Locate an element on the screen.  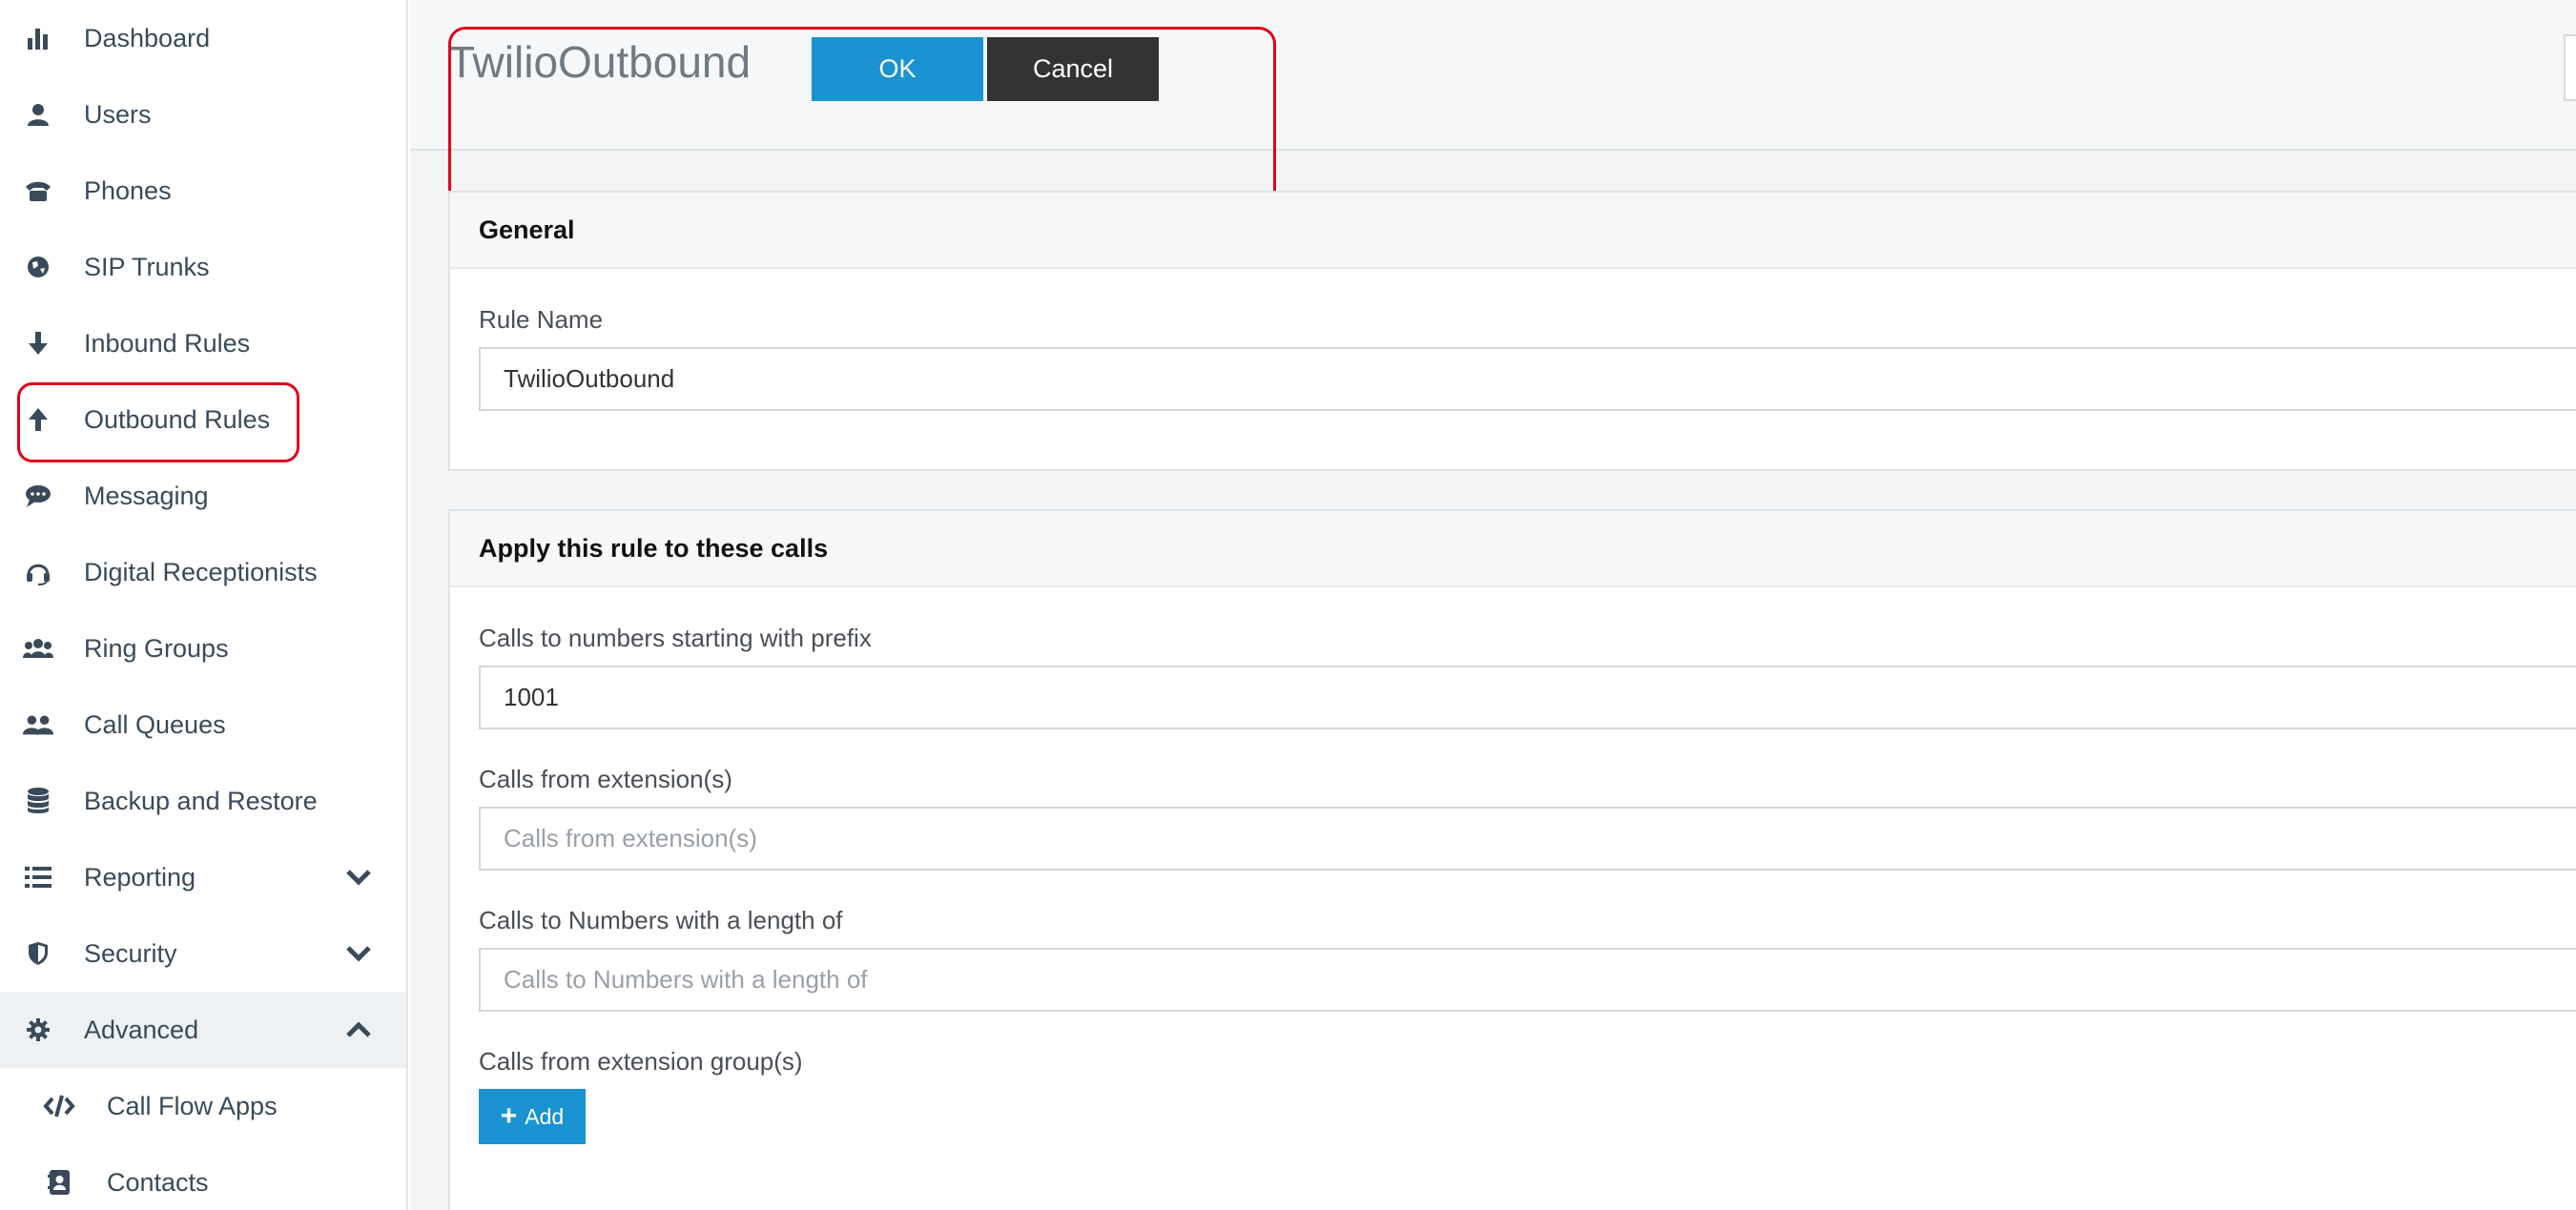
arrow-down-icon is located at coordinates (38, 343).